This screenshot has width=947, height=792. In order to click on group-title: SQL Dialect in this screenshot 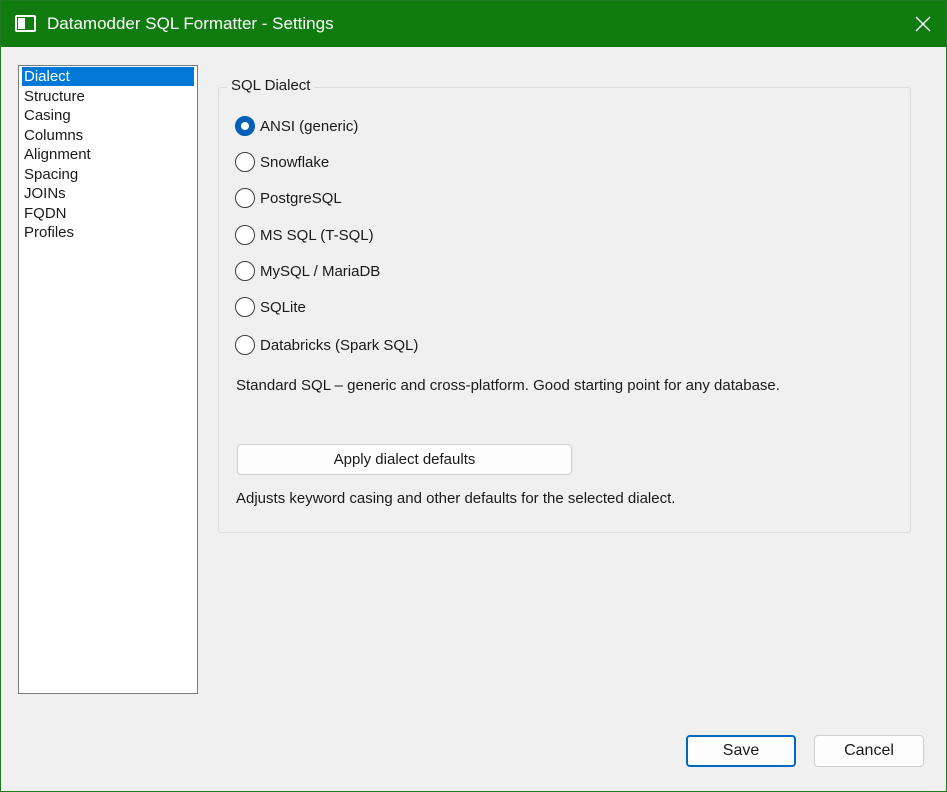, I will do `click(271, 85)`.